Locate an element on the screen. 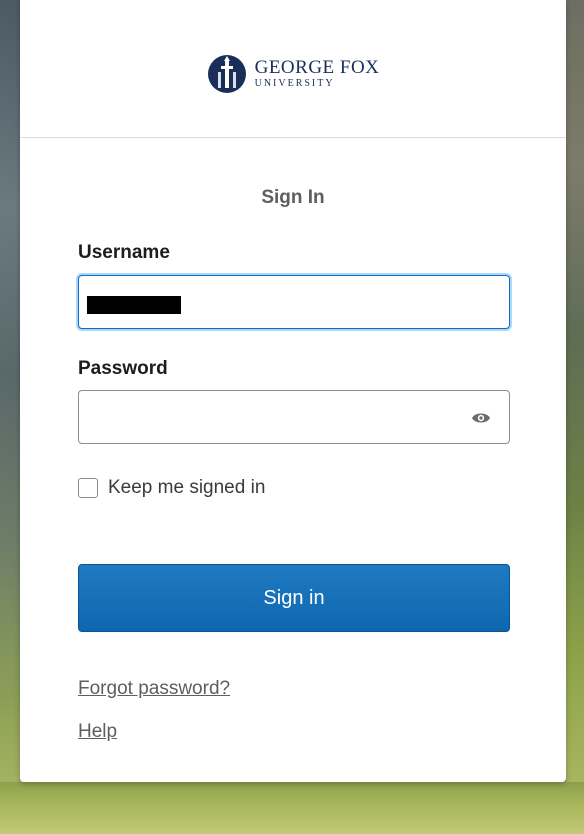  keep-signed-in-row: Keep me signed in is located at coordinates (171, 488).